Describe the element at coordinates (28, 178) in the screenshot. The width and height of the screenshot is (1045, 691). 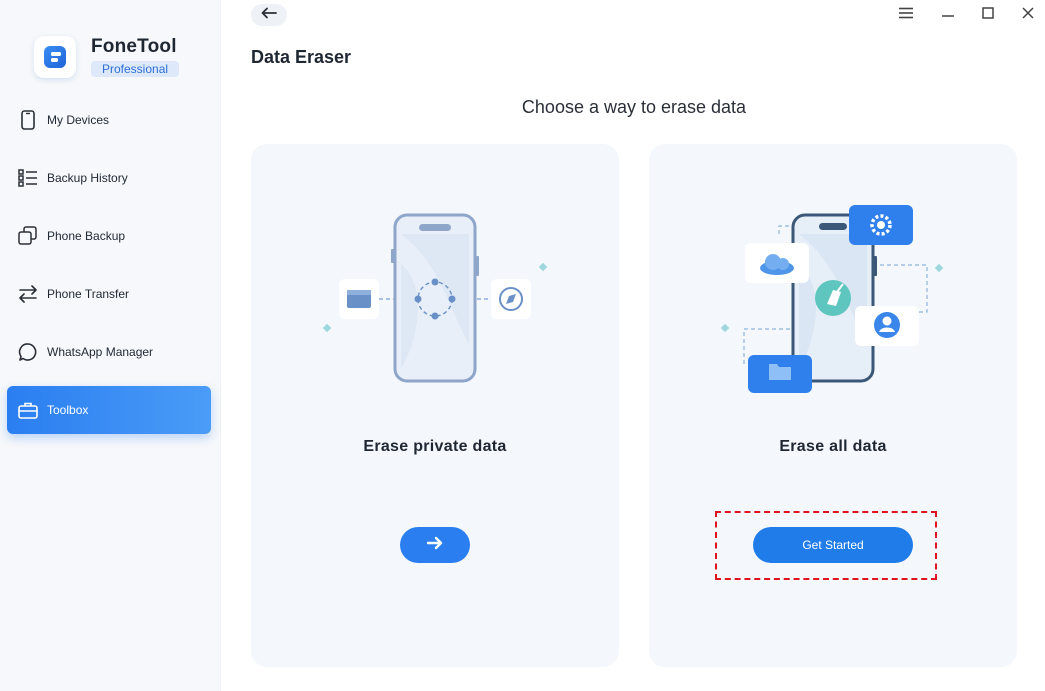
I see `list-icon` at that location.